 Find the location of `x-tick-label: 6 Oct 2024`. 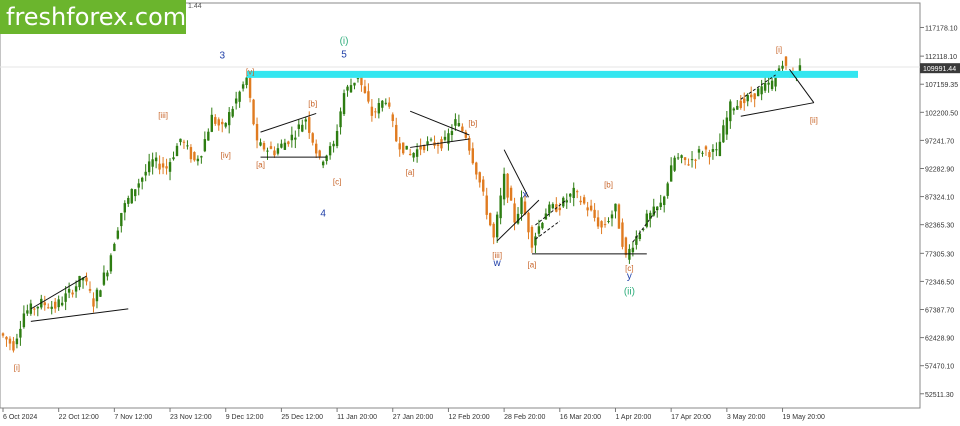

x-tick-label: 6 Oct 2024 is located at coordinates (20, 417).